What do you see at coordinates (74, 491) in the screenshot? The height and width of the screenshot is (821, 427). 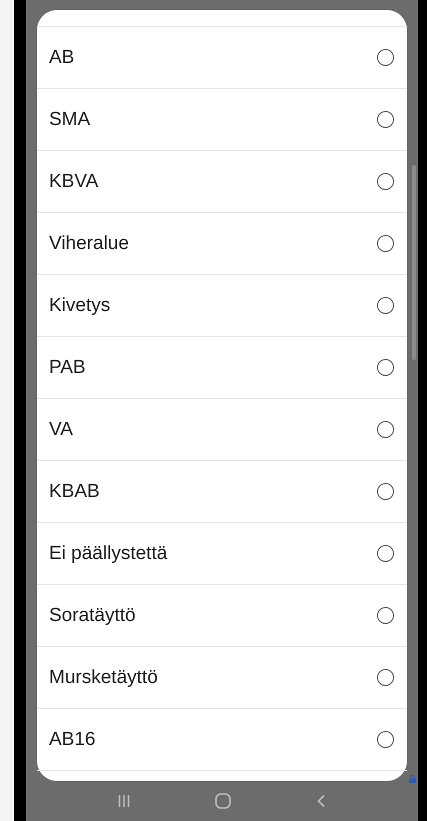 I see `option-label: KBAB` at bounding box center [74, 491].